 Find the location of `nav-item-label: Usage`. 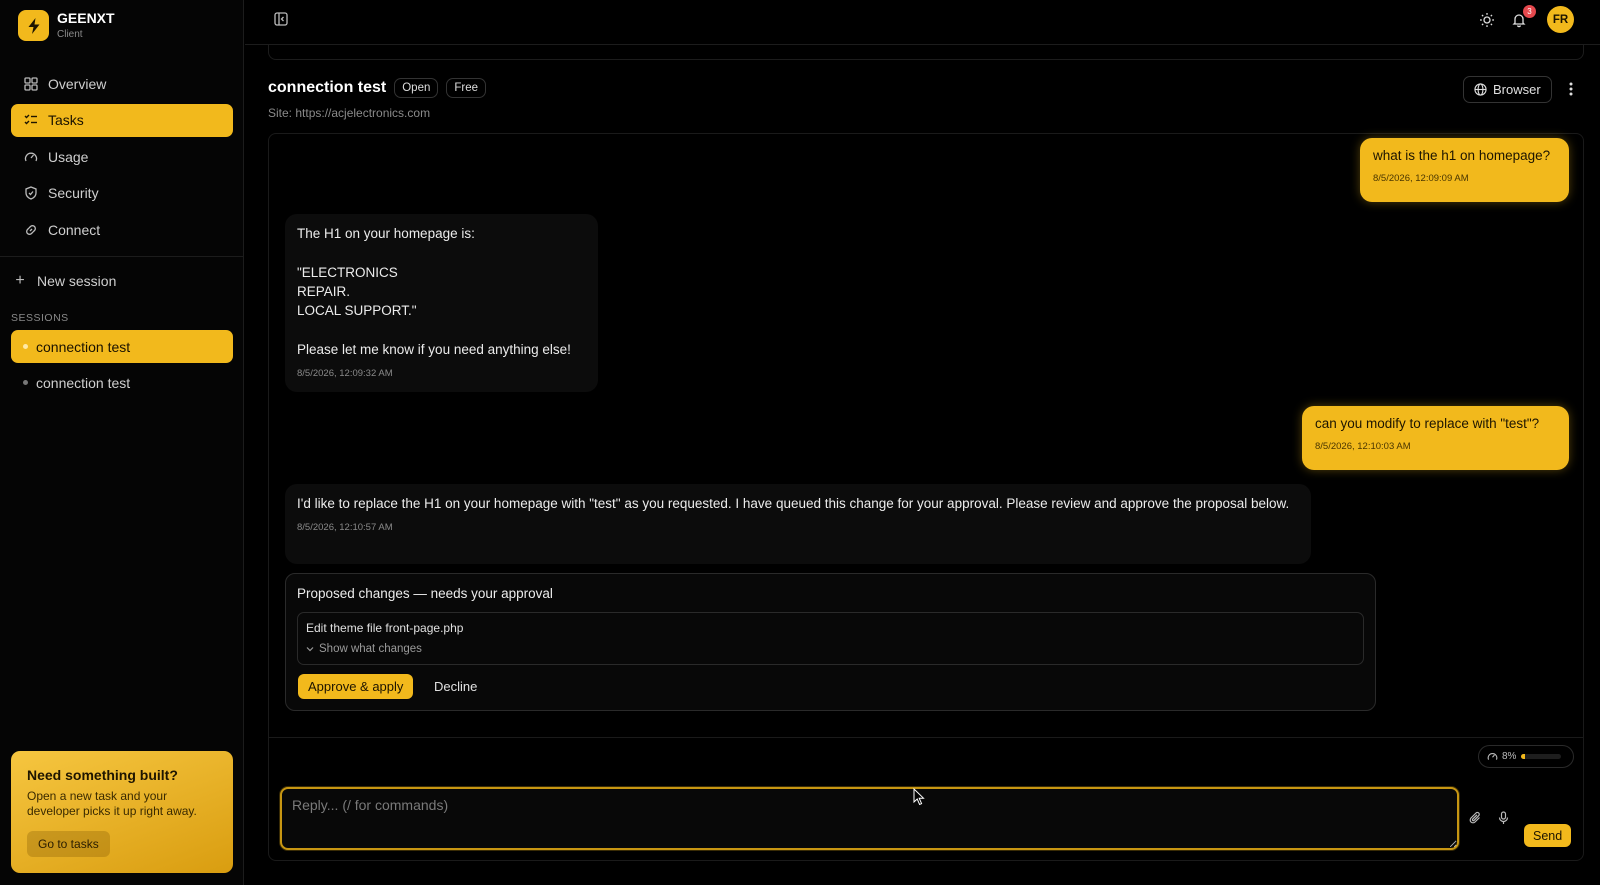

nav-item-label: Usage is located at coordinates (68, 156).